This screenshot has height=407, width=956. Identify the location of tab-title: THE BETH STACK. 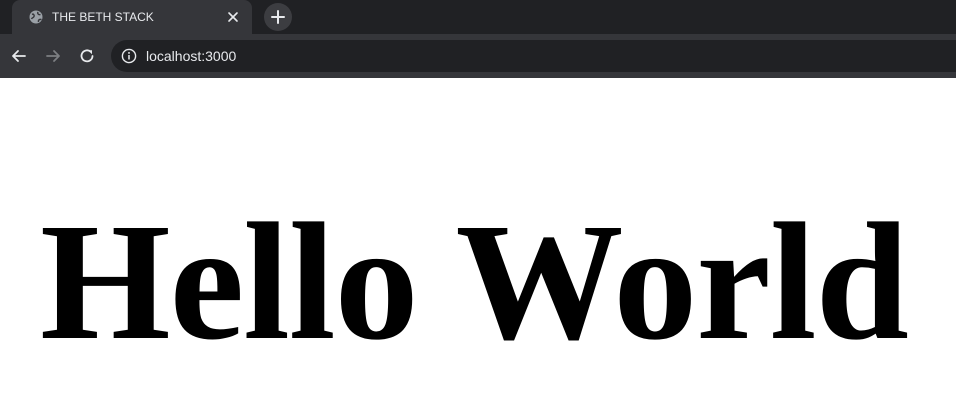
(103, 17).